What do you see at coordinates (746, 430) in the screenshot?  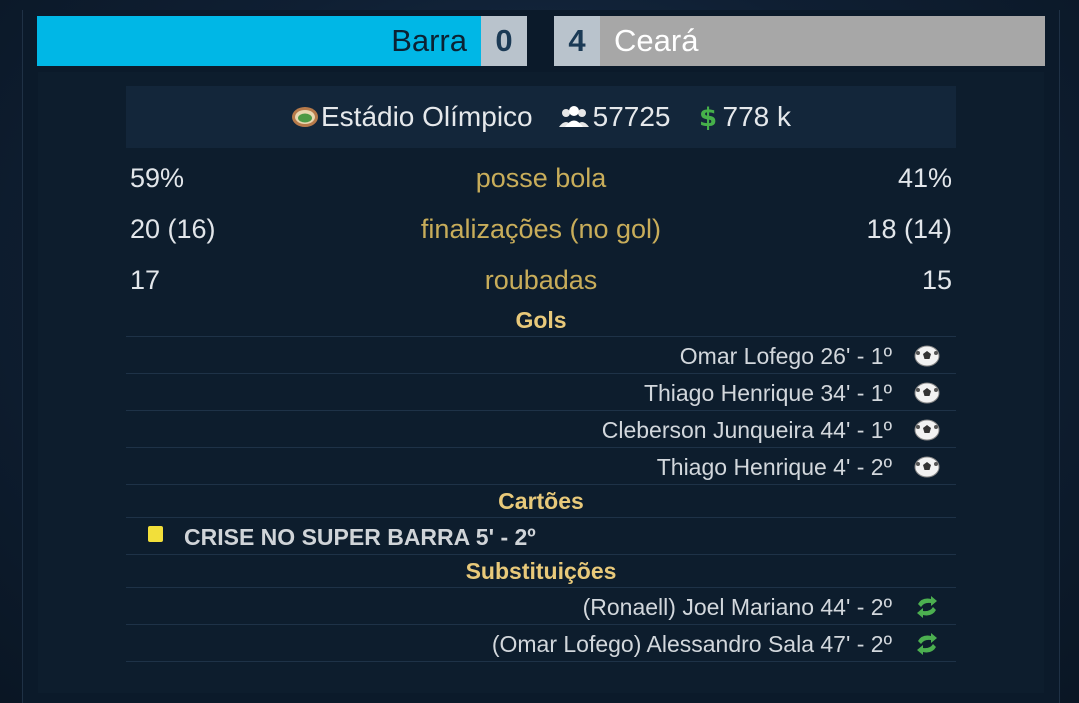 I see `goal-text: Cleberson Junqueira 44' - 1º` at bounding box center [746, 430].